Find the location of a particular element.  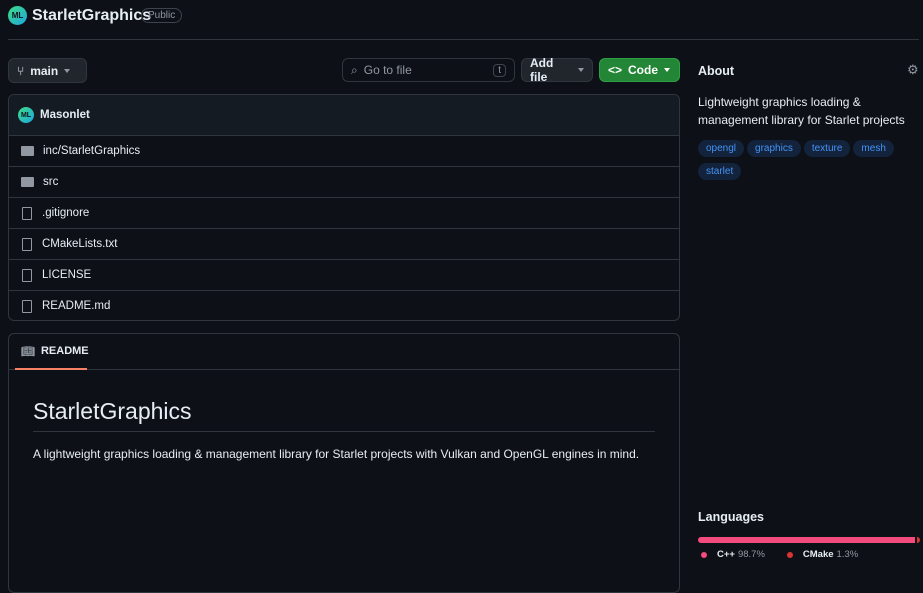

add-file-button: Add file is located at coordinates (557, 70).